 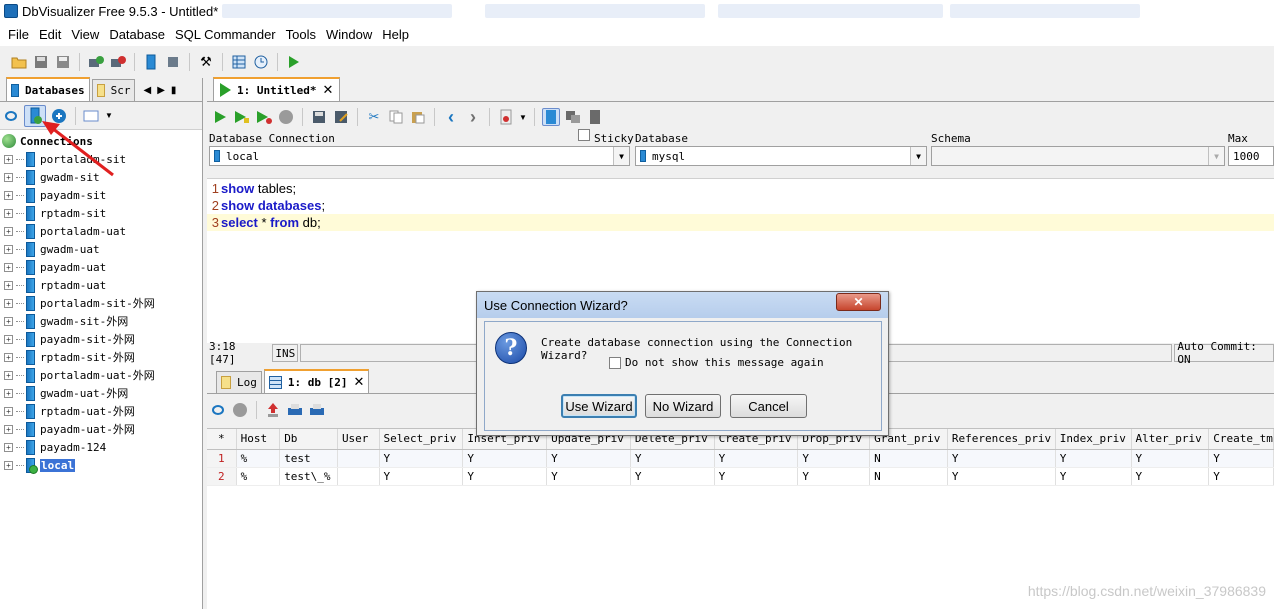 I want to click on table-row: 2% test\_% Y Y Y Y Y Y N Y Y Y Y, so click(x=740, y=476).